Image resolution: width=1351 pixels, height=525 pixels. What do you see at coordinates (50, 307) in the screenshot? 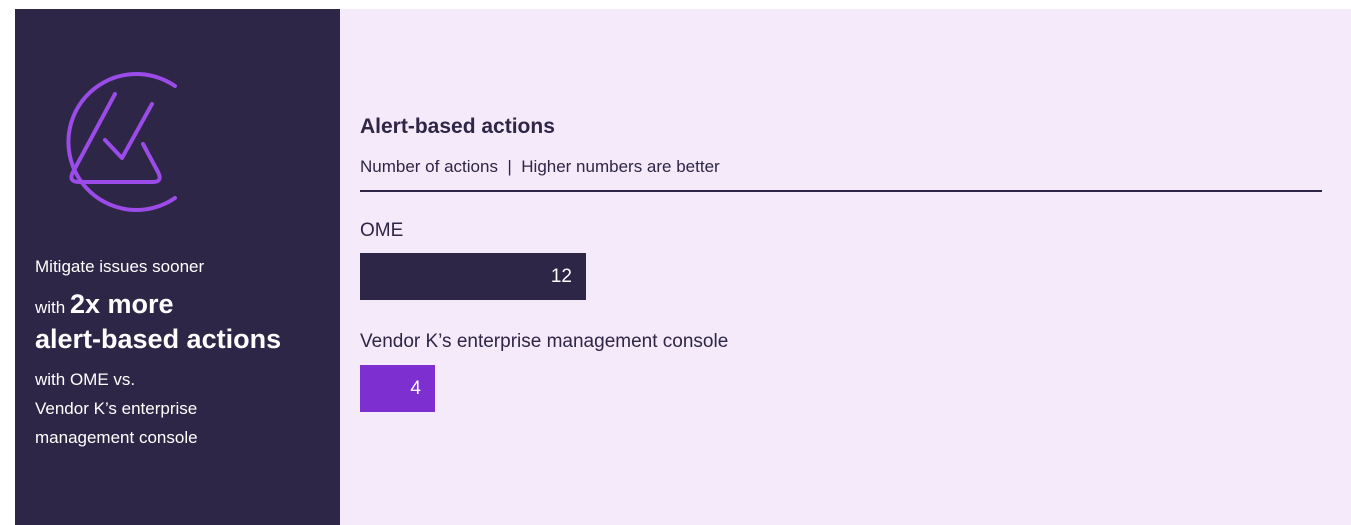
I see `headline-with: with` at bounding box center [50, 307].